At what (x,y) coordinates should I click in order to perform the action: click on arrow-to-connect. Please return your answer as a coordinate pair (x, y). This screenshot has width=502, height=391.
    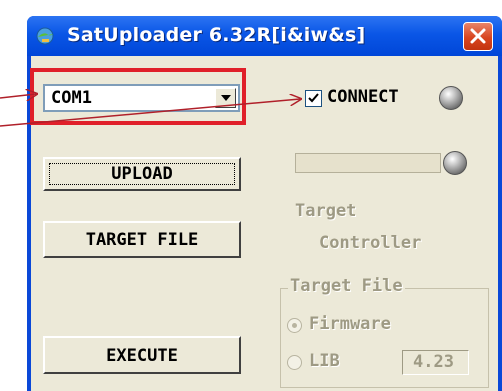
    Looking at the image, I should click on (150, 113).